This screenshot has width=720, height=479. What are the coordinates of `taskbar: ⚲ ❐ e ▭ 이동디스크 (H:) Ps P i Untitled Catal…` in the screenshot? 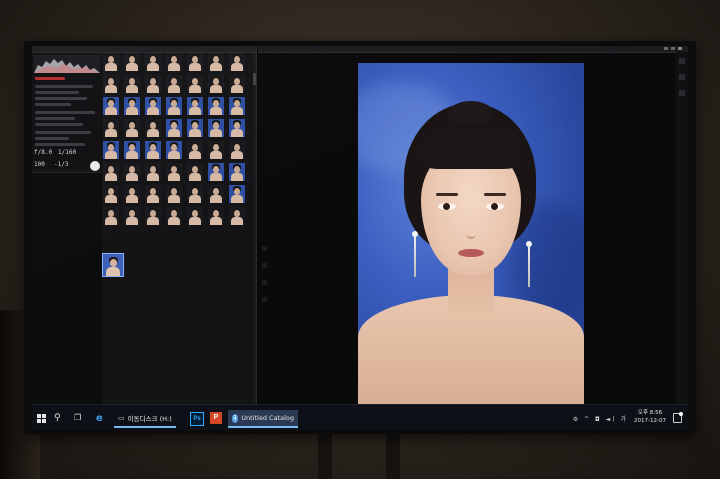 It's located at (360, 417).